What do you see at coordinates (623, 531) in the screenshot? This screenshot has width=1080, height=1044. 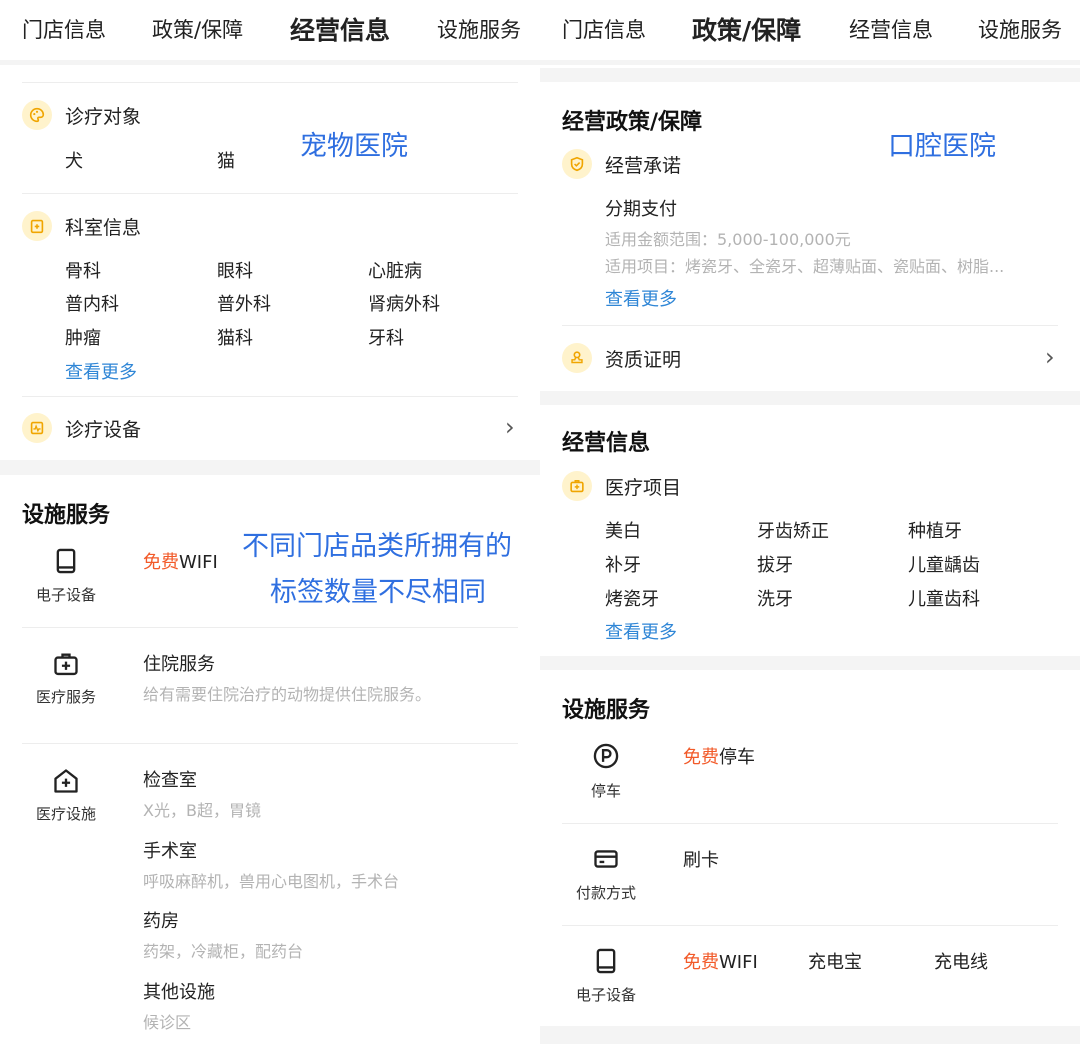 I see `medical-item: 美白` at bounding box center [623, 531].